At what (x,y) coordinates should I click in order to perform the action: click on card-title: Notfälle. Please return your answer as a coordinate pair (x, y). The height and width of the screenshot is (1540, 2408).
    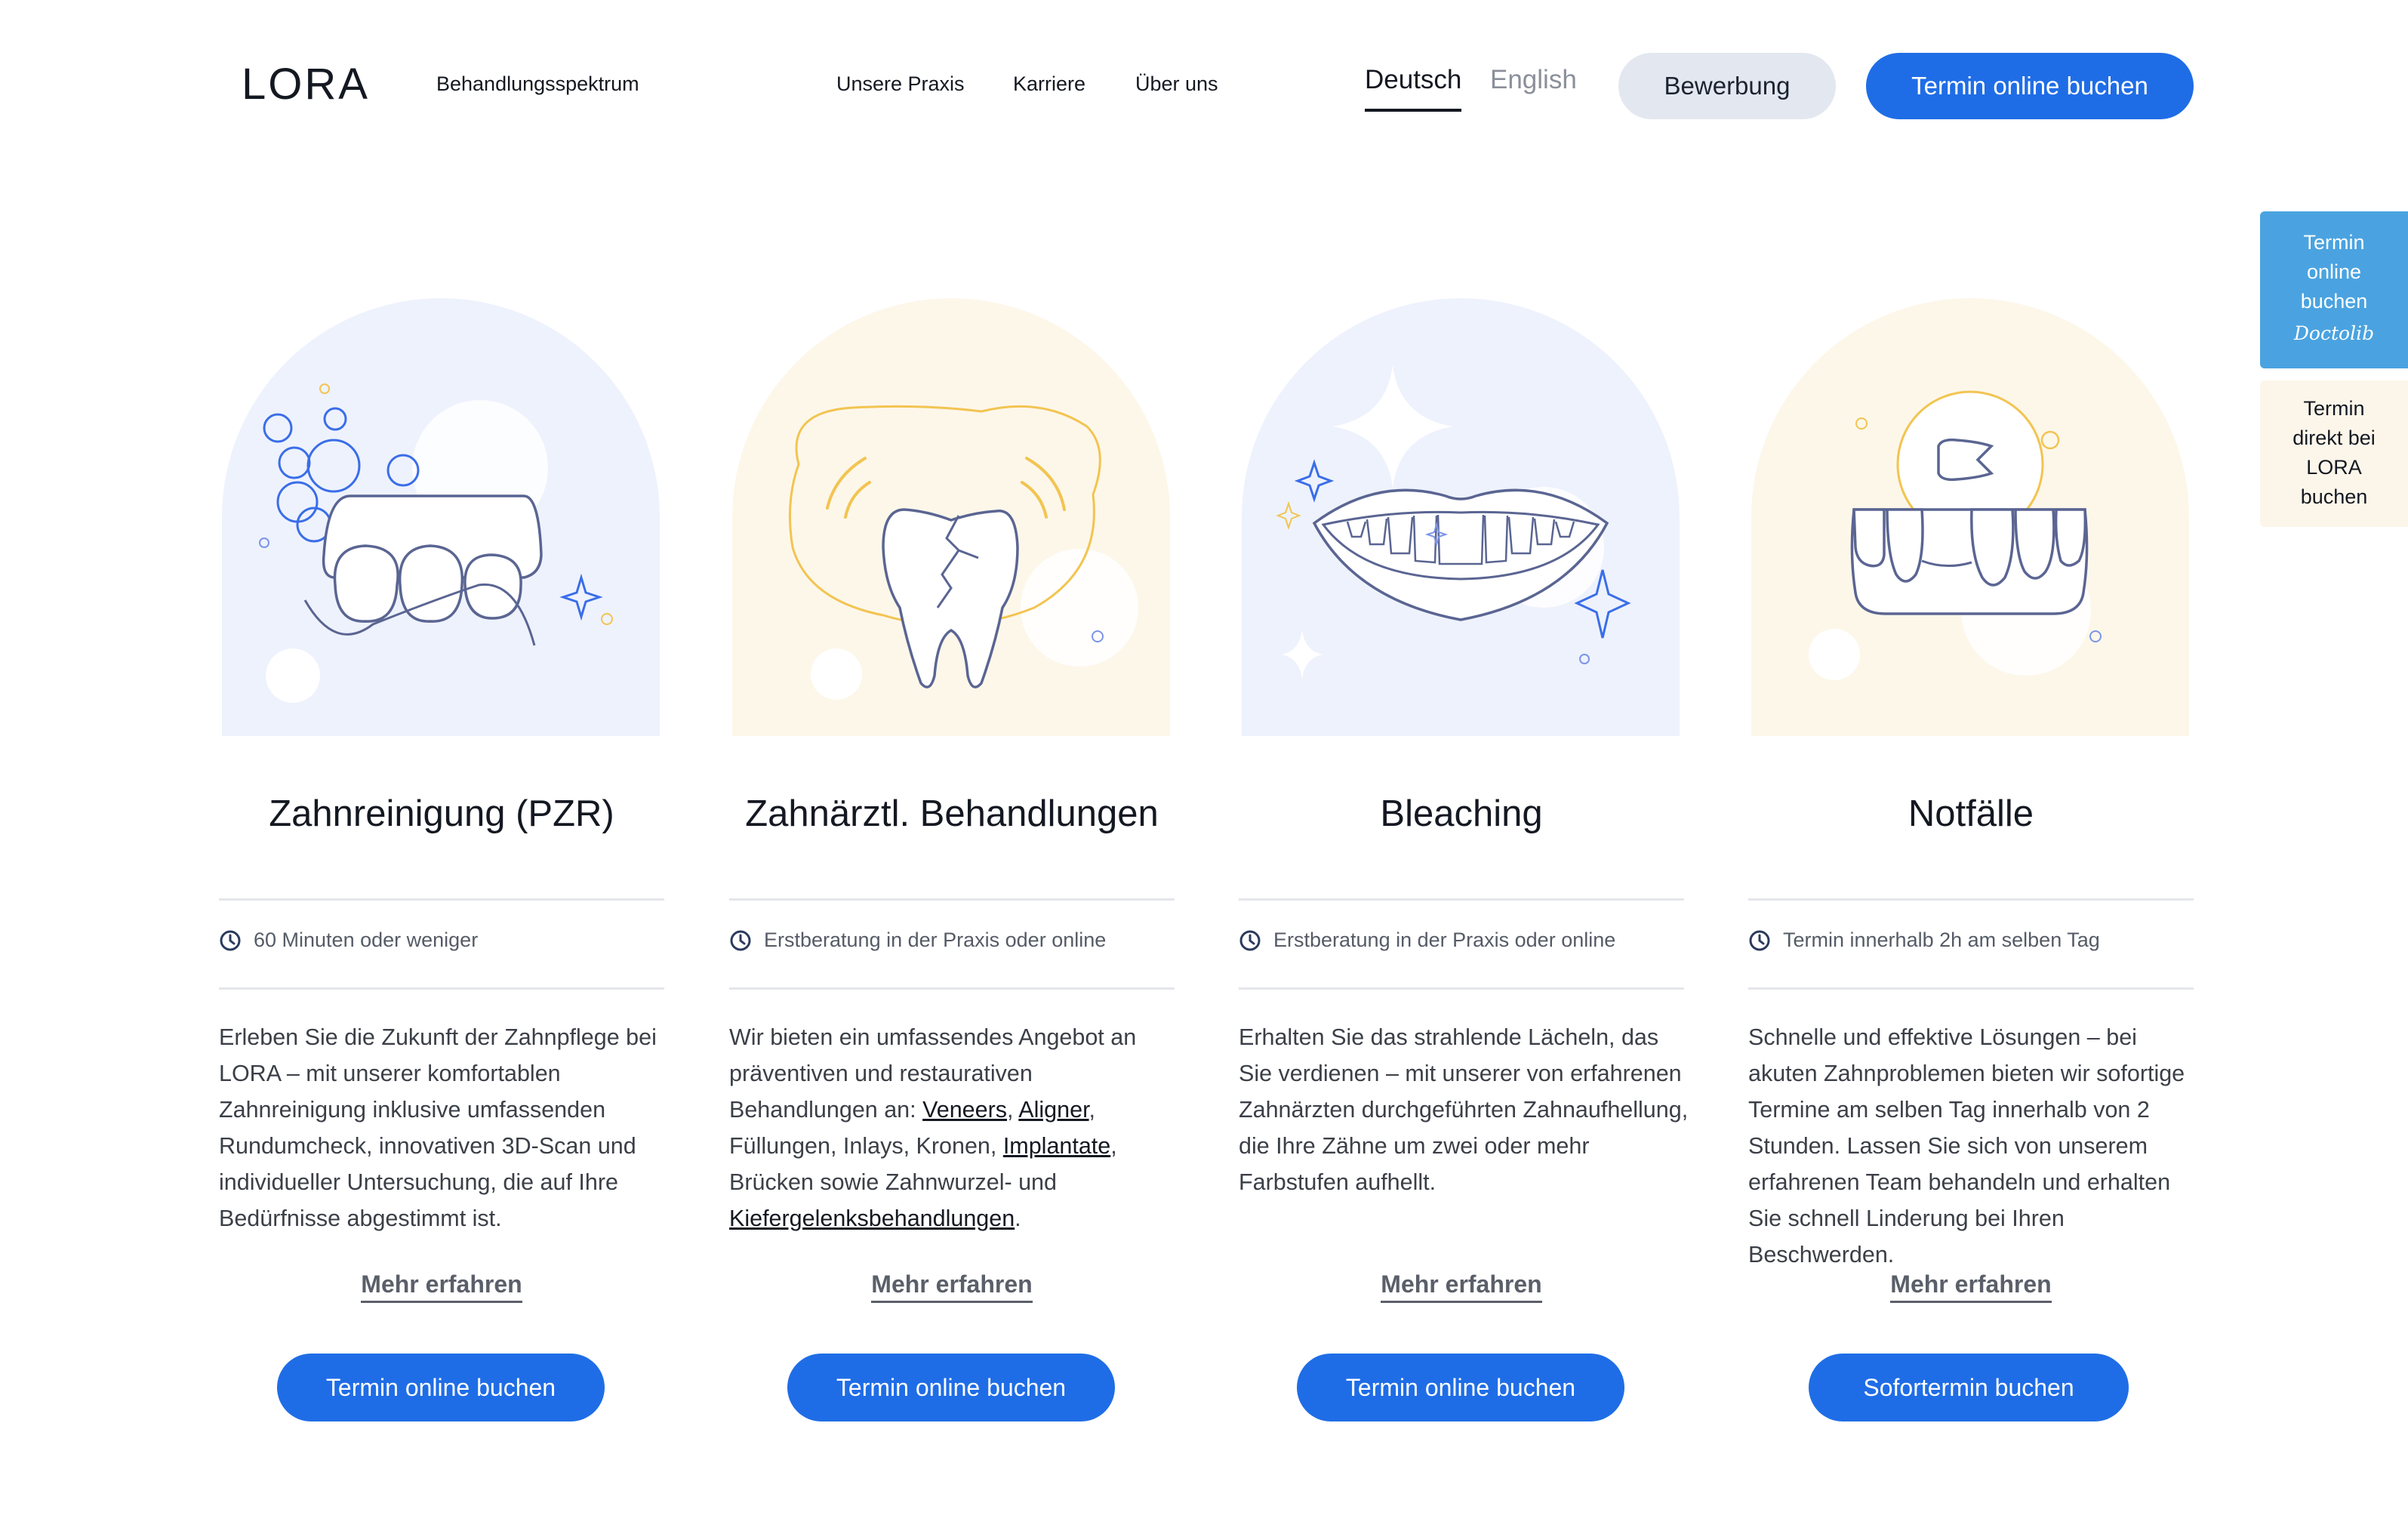
    Looking at the image, I should click on (1971, 813).